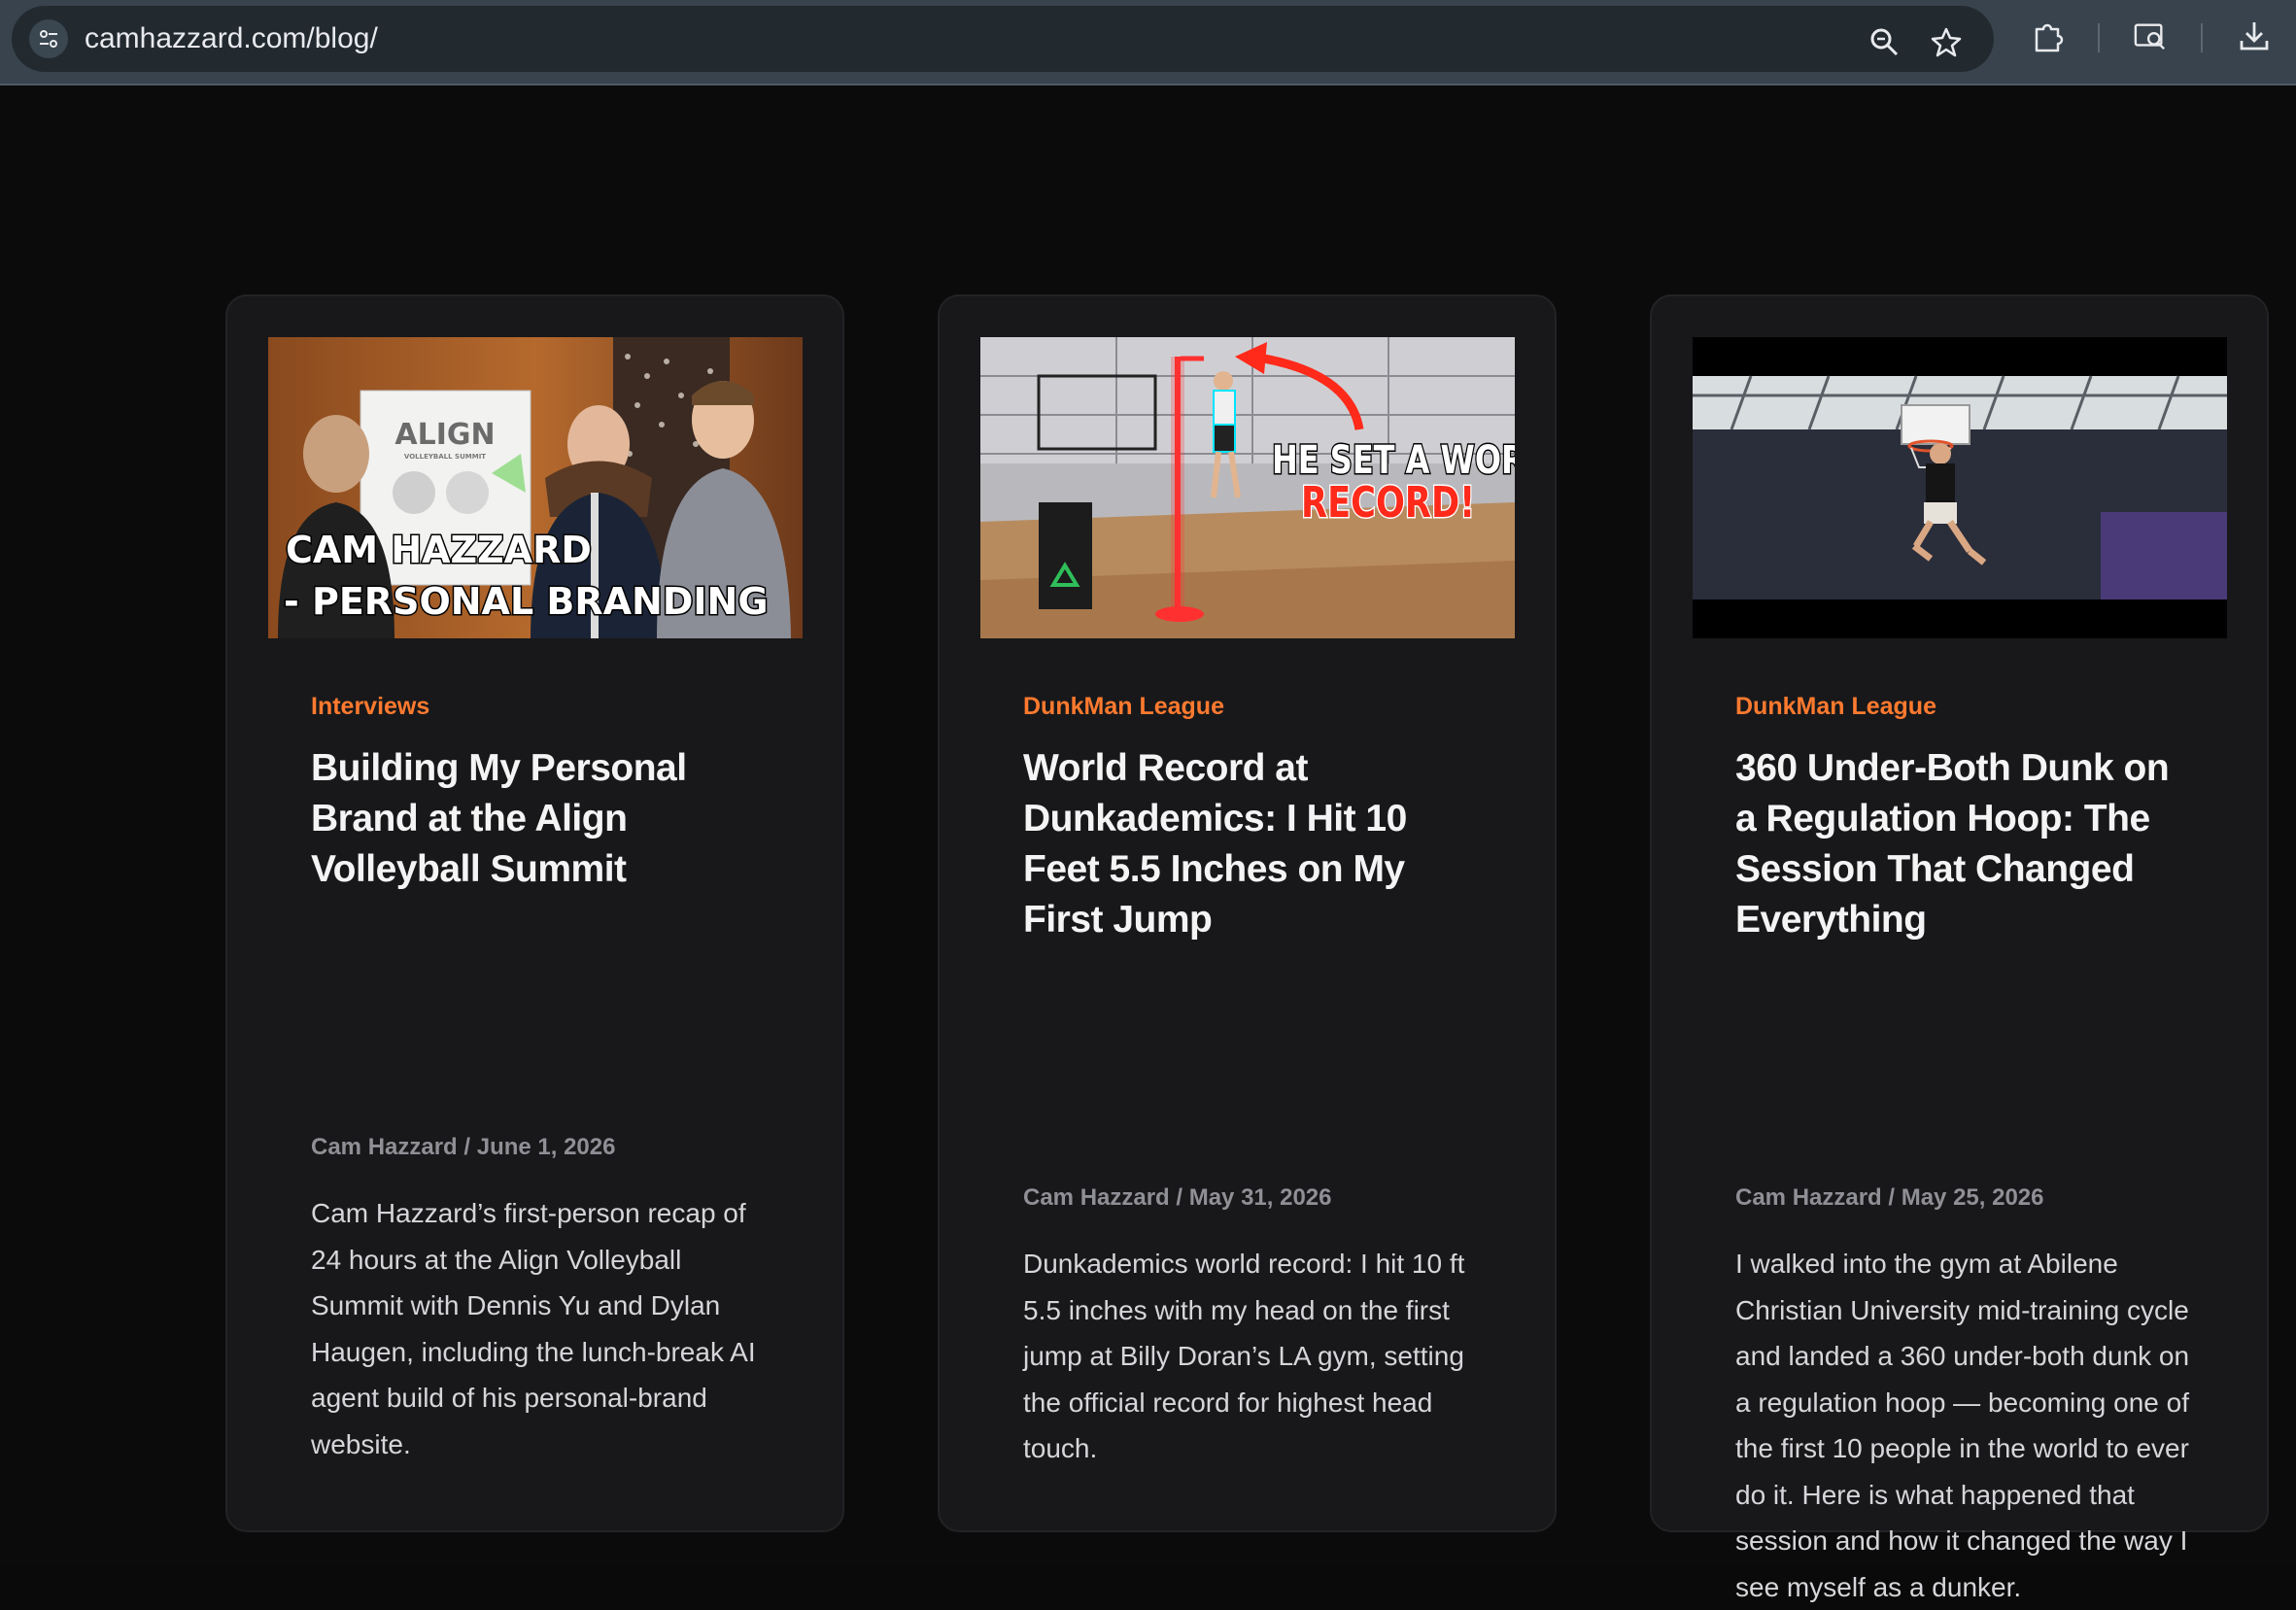  I want to click on thumbnail-image-world-record: HE SET A WORLD RECORD!, so click(1247, 488).